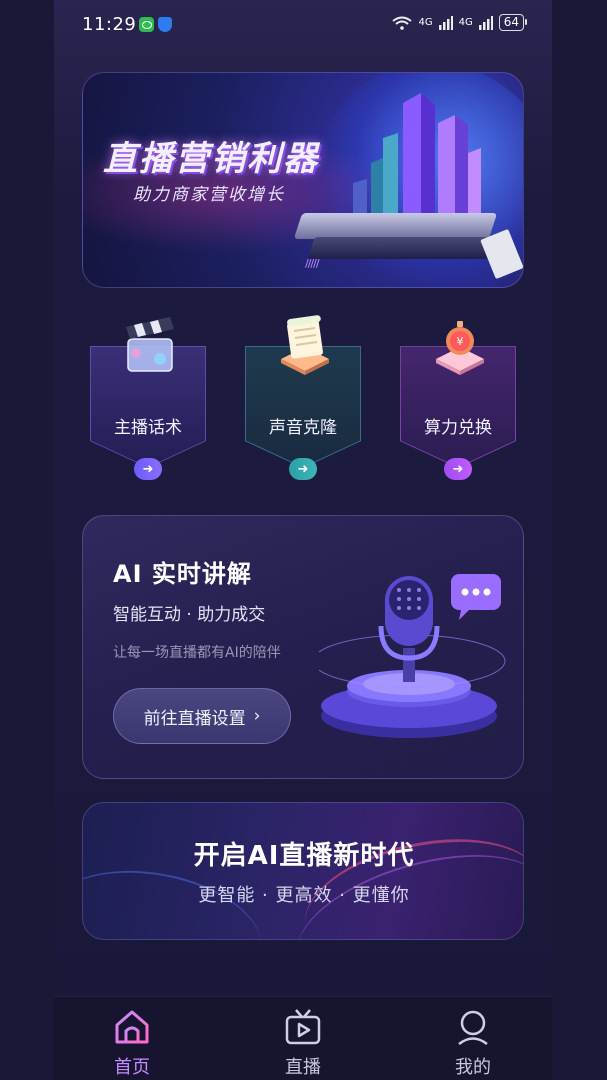 The height and width of the screenshot is (1080, 607). What do you see at coordinates (197, 653) in the screenshot?
I see `ai-card-description: 让每一场直播都有AI的陪伴` at bounding box center [197, 653].